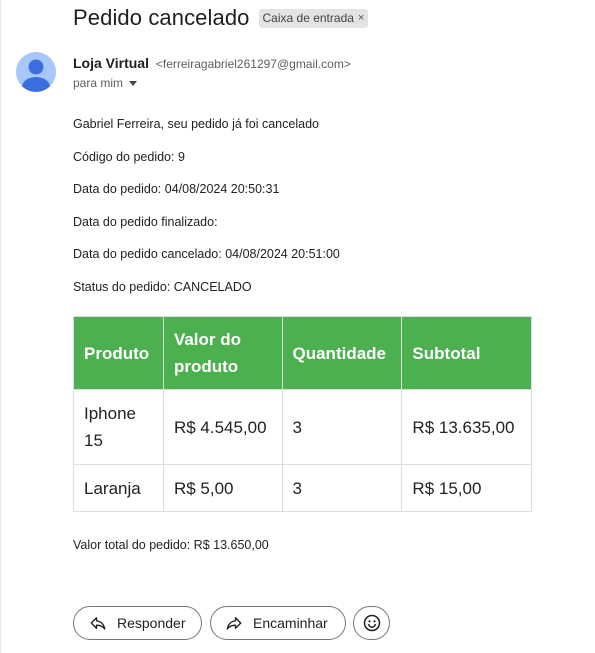 The height and width of the screenshot is (653, 595). What do you see at coordinates (129, 157) in the screenshot?
I see `body-line-order-code: Código do pedido: 9` at bounding box center [129, 157].